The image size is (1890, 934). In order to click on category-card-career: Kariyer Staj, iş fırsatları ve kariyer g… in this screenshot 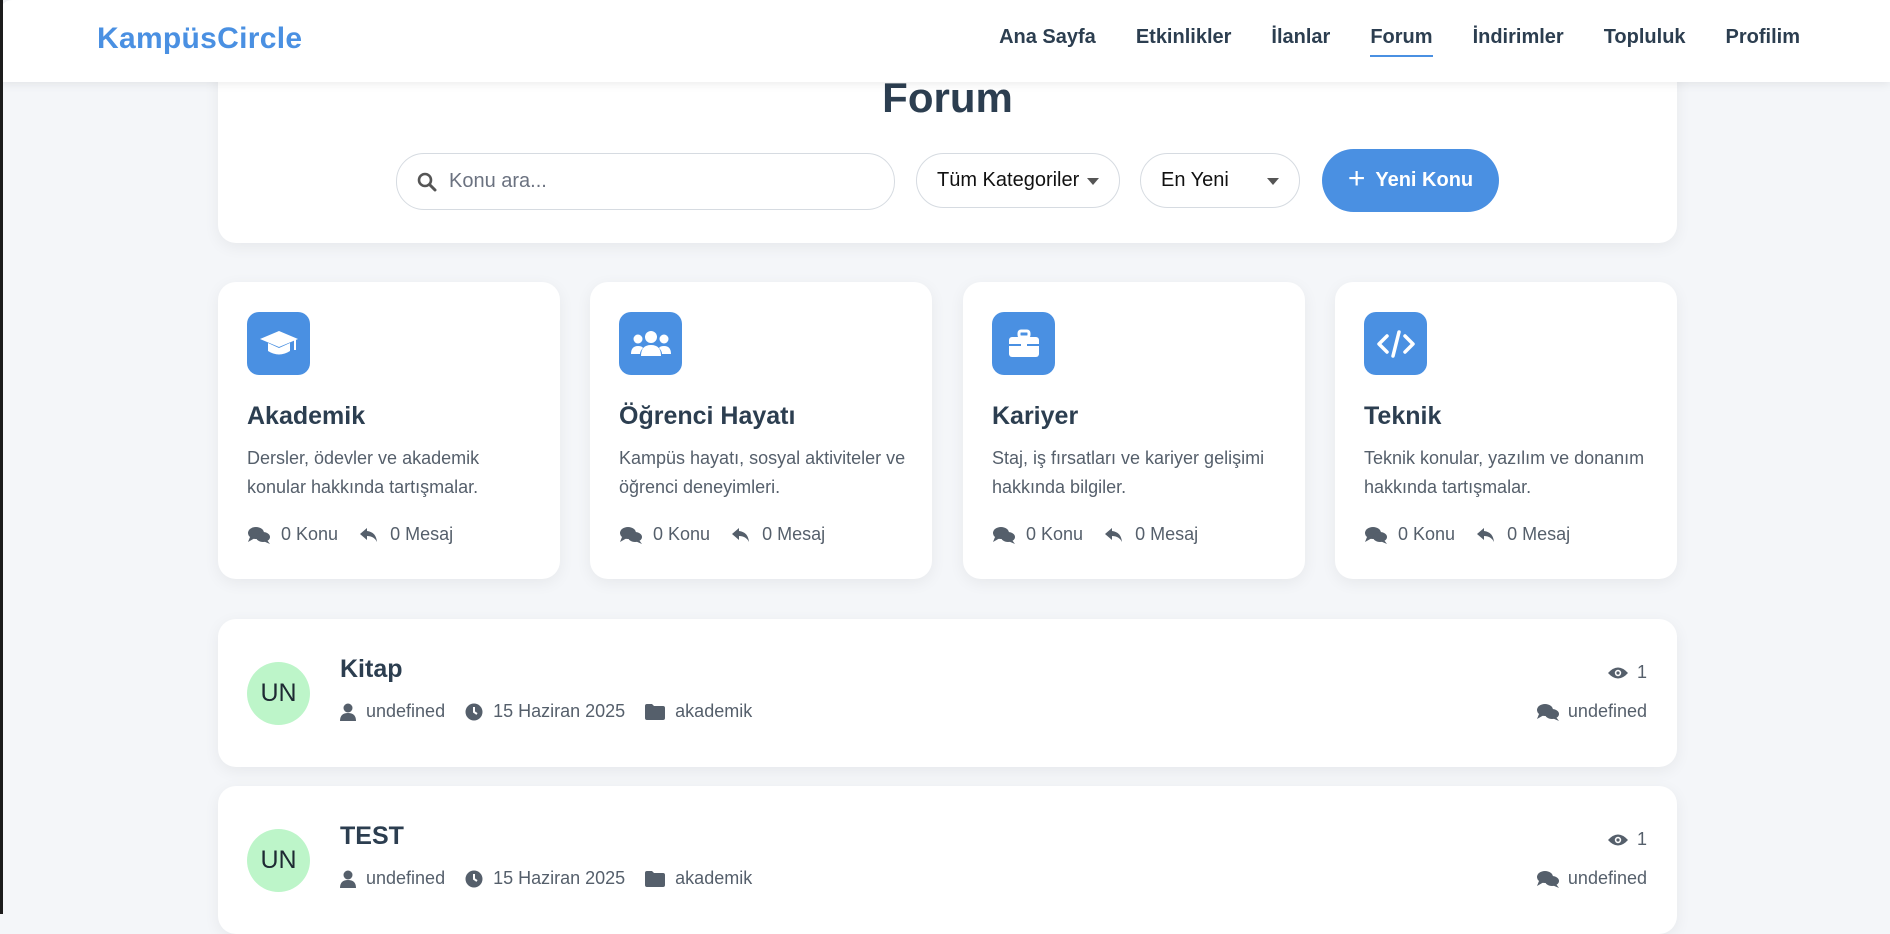, I will do `click(1134, 430)`.